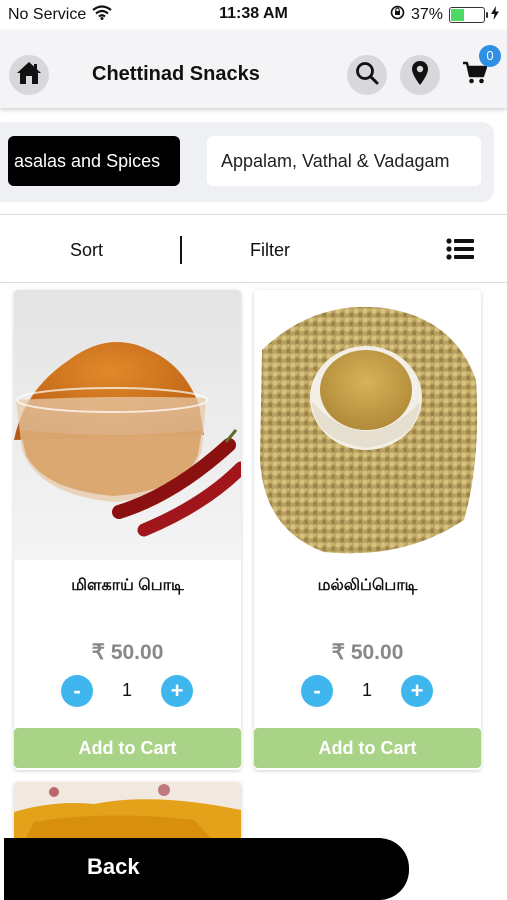 The height and width of the screenshot is (900, 507). What do you see at coordinates (113, 866) in the screenshot?
I see `back-button-label: Back` at bounding box center [113, 866].